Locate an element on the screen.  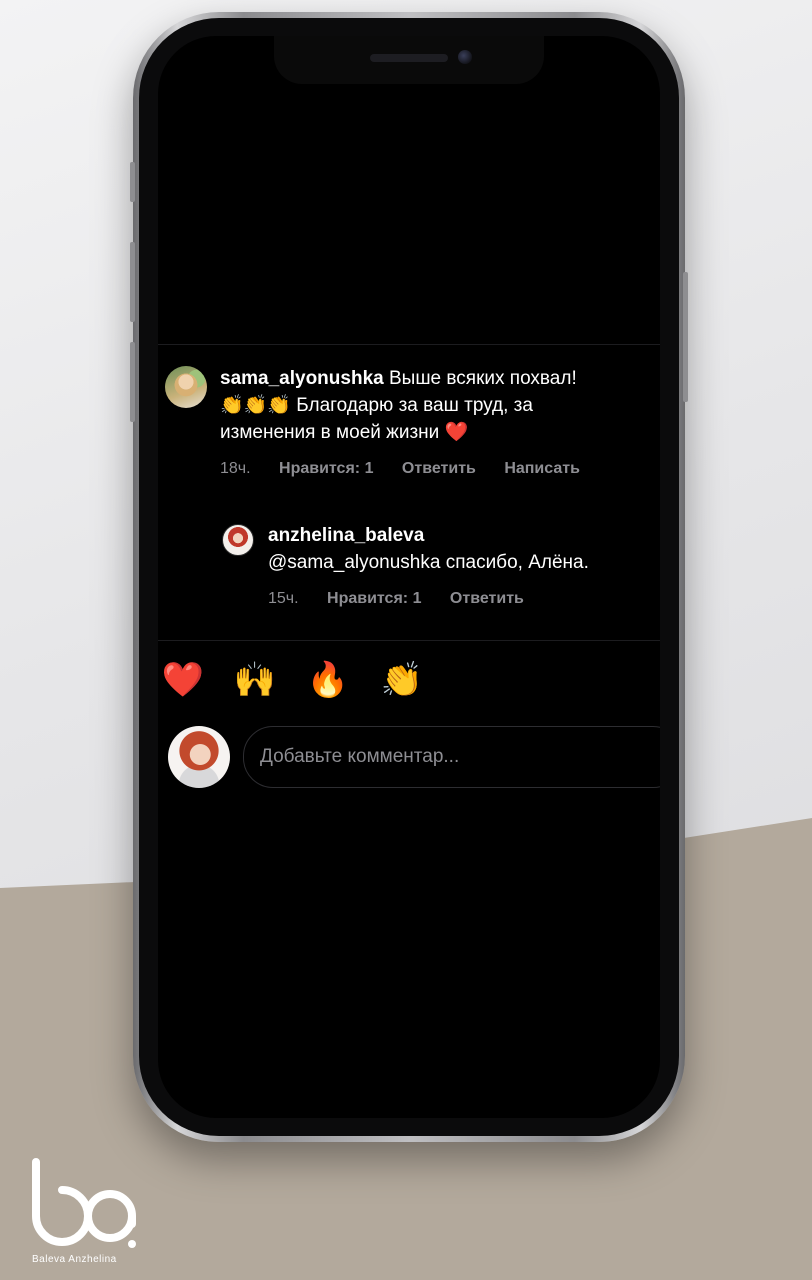
reaction-crying-icon: 😢 is located at coordinates (477, 680).